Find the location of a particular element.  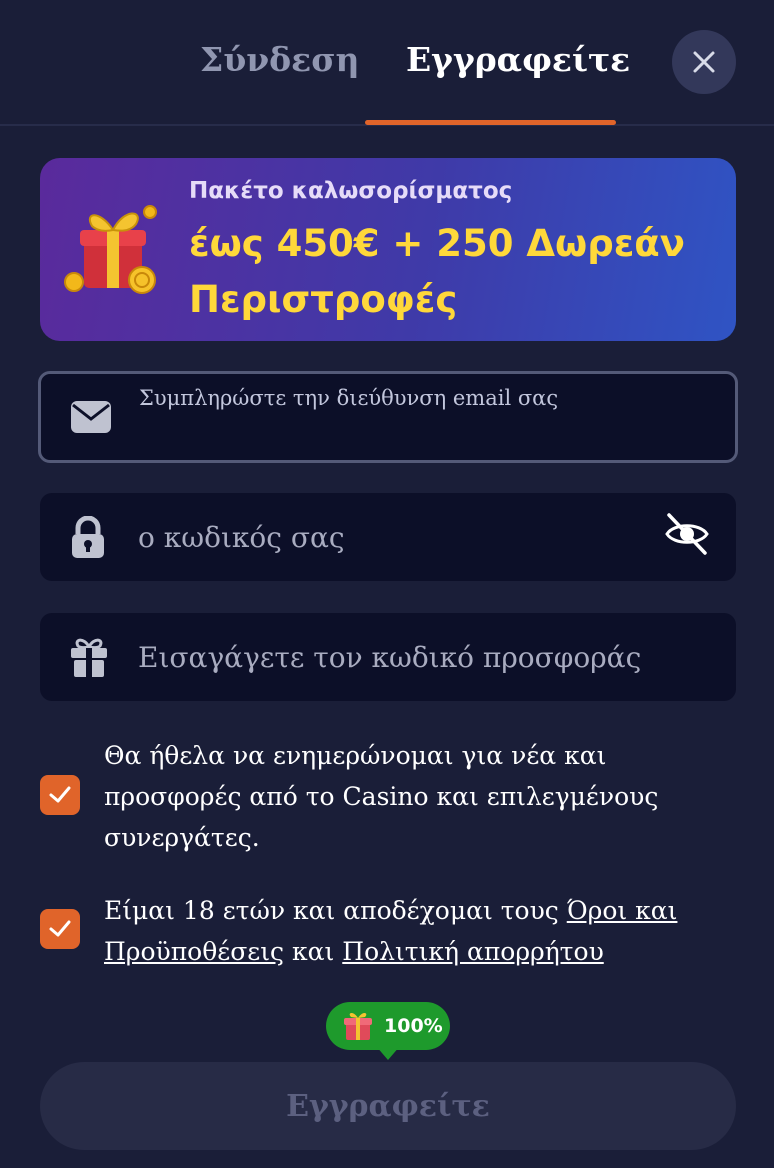

promo-code-field is located at coordinates (388, 657).